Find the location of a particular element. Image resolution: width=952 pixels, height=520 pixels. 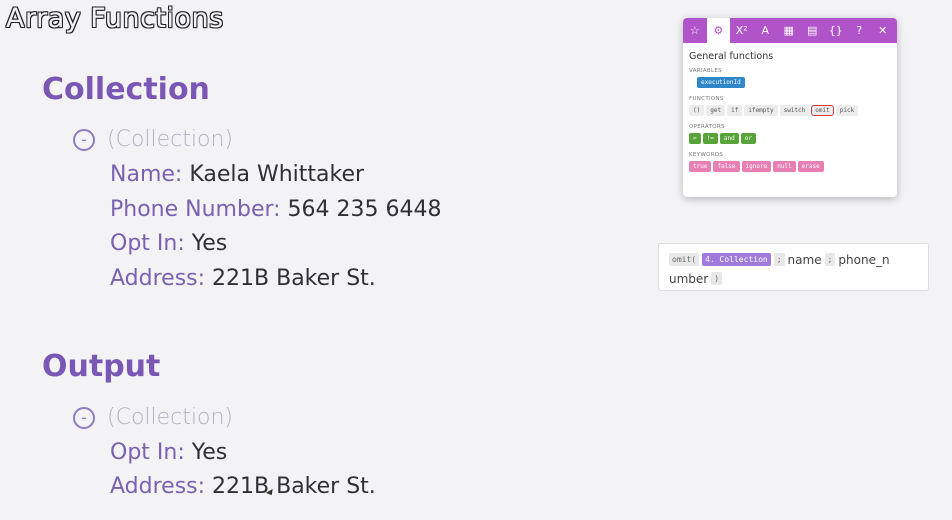

field-key: Phone Number: is located at coordinates (195, 209).